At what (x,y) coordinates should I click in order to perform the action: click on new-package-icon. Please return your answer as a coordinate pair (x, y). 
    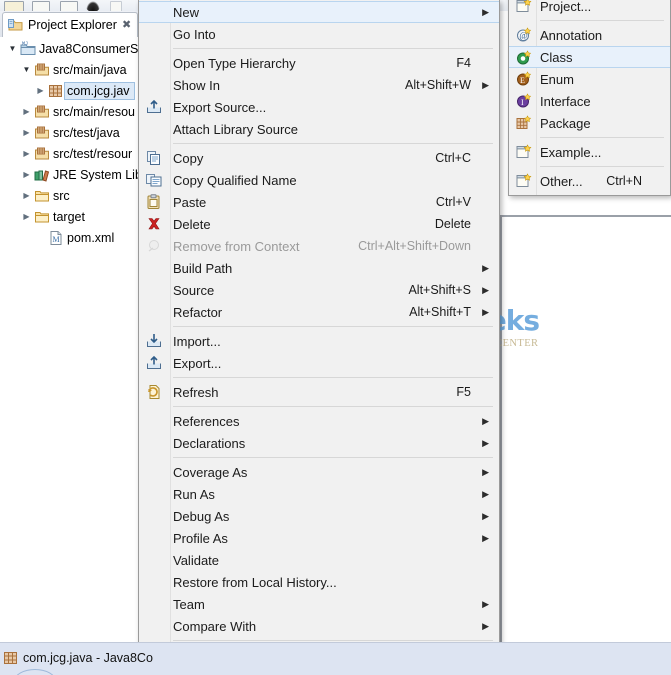
    Looking at the image, I should click on (524, 123).